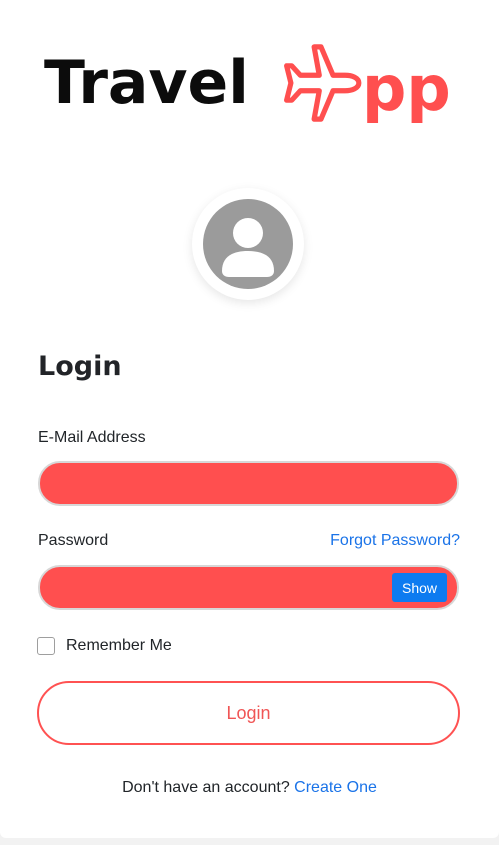  What do you see at coordinates (335, 787) in the screenshot?
I see `create-account-link: Create One` at bounding box center [335, 787].